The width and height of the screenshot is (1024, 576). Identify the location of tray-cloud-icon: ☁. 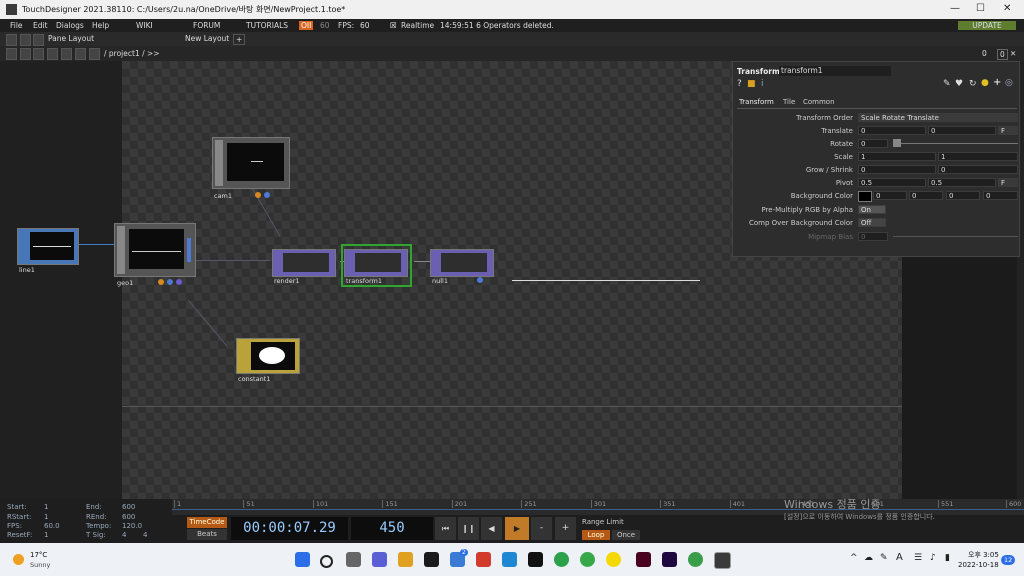
(868, 558).